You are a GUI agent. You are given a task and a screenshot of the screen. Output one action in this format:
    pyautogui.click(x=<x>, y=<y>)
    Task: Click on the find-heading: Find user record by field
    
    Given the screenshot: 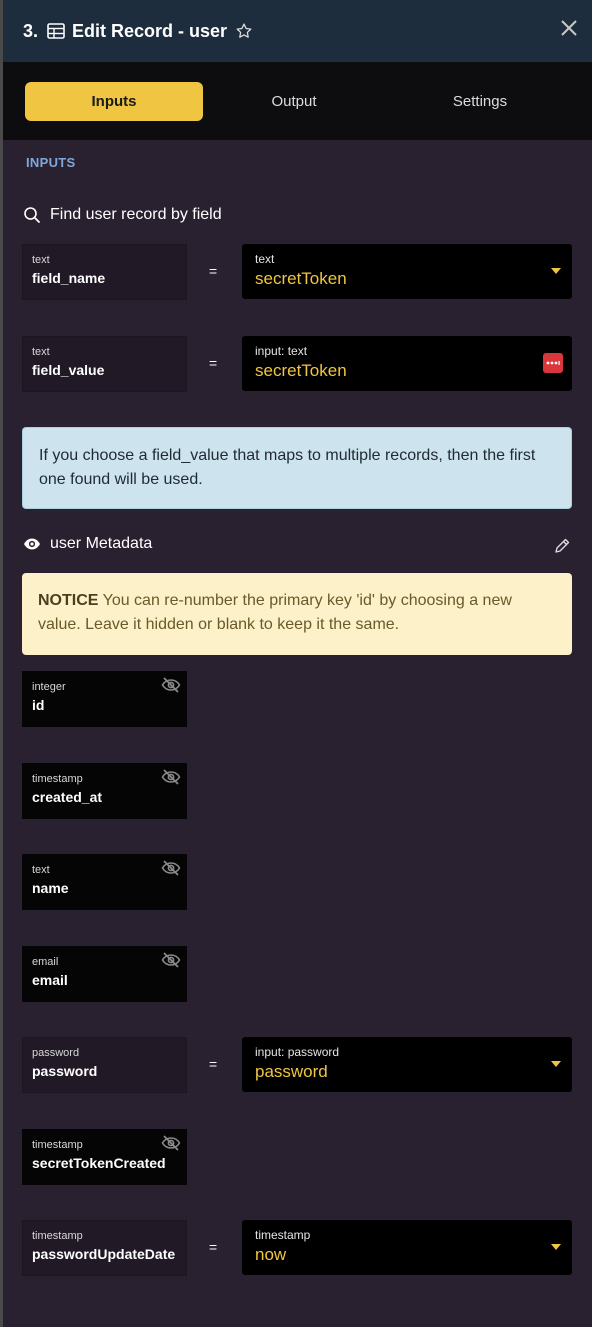 What is the action you would take?
    pyautogui.click(x=122, y=215)
    